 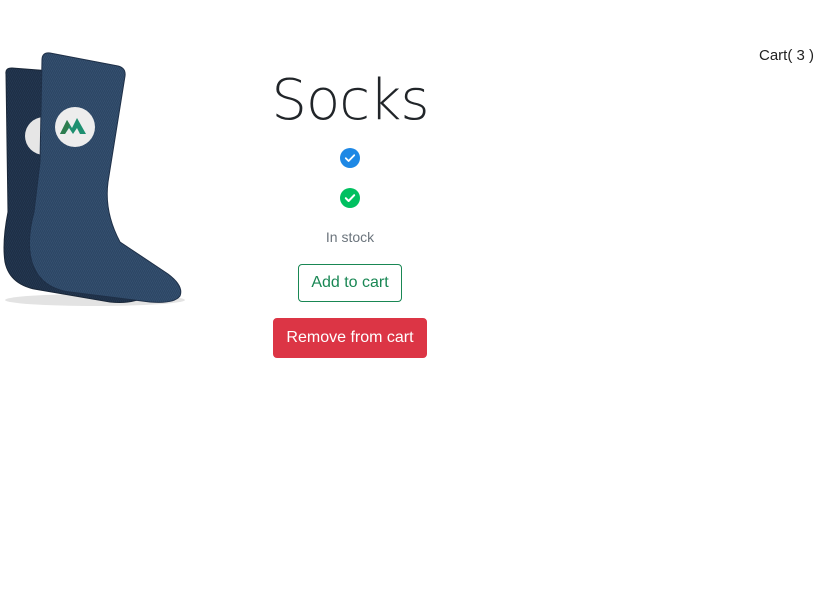 What do you see at coordinates (350, 198) in the screenshot?
I see `available-check-icon` at bounding box center [350, 198].